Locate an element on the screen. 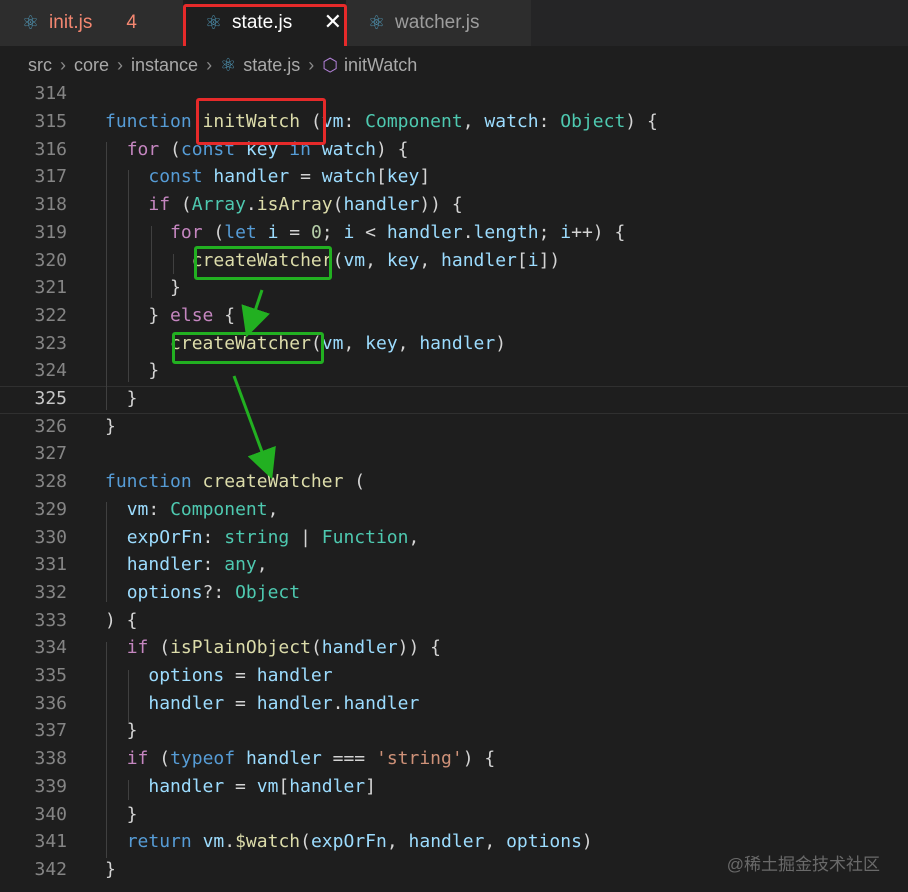 This screenshot has height=892, width=908. annotation-arrows is located at coordinates (254, 384).